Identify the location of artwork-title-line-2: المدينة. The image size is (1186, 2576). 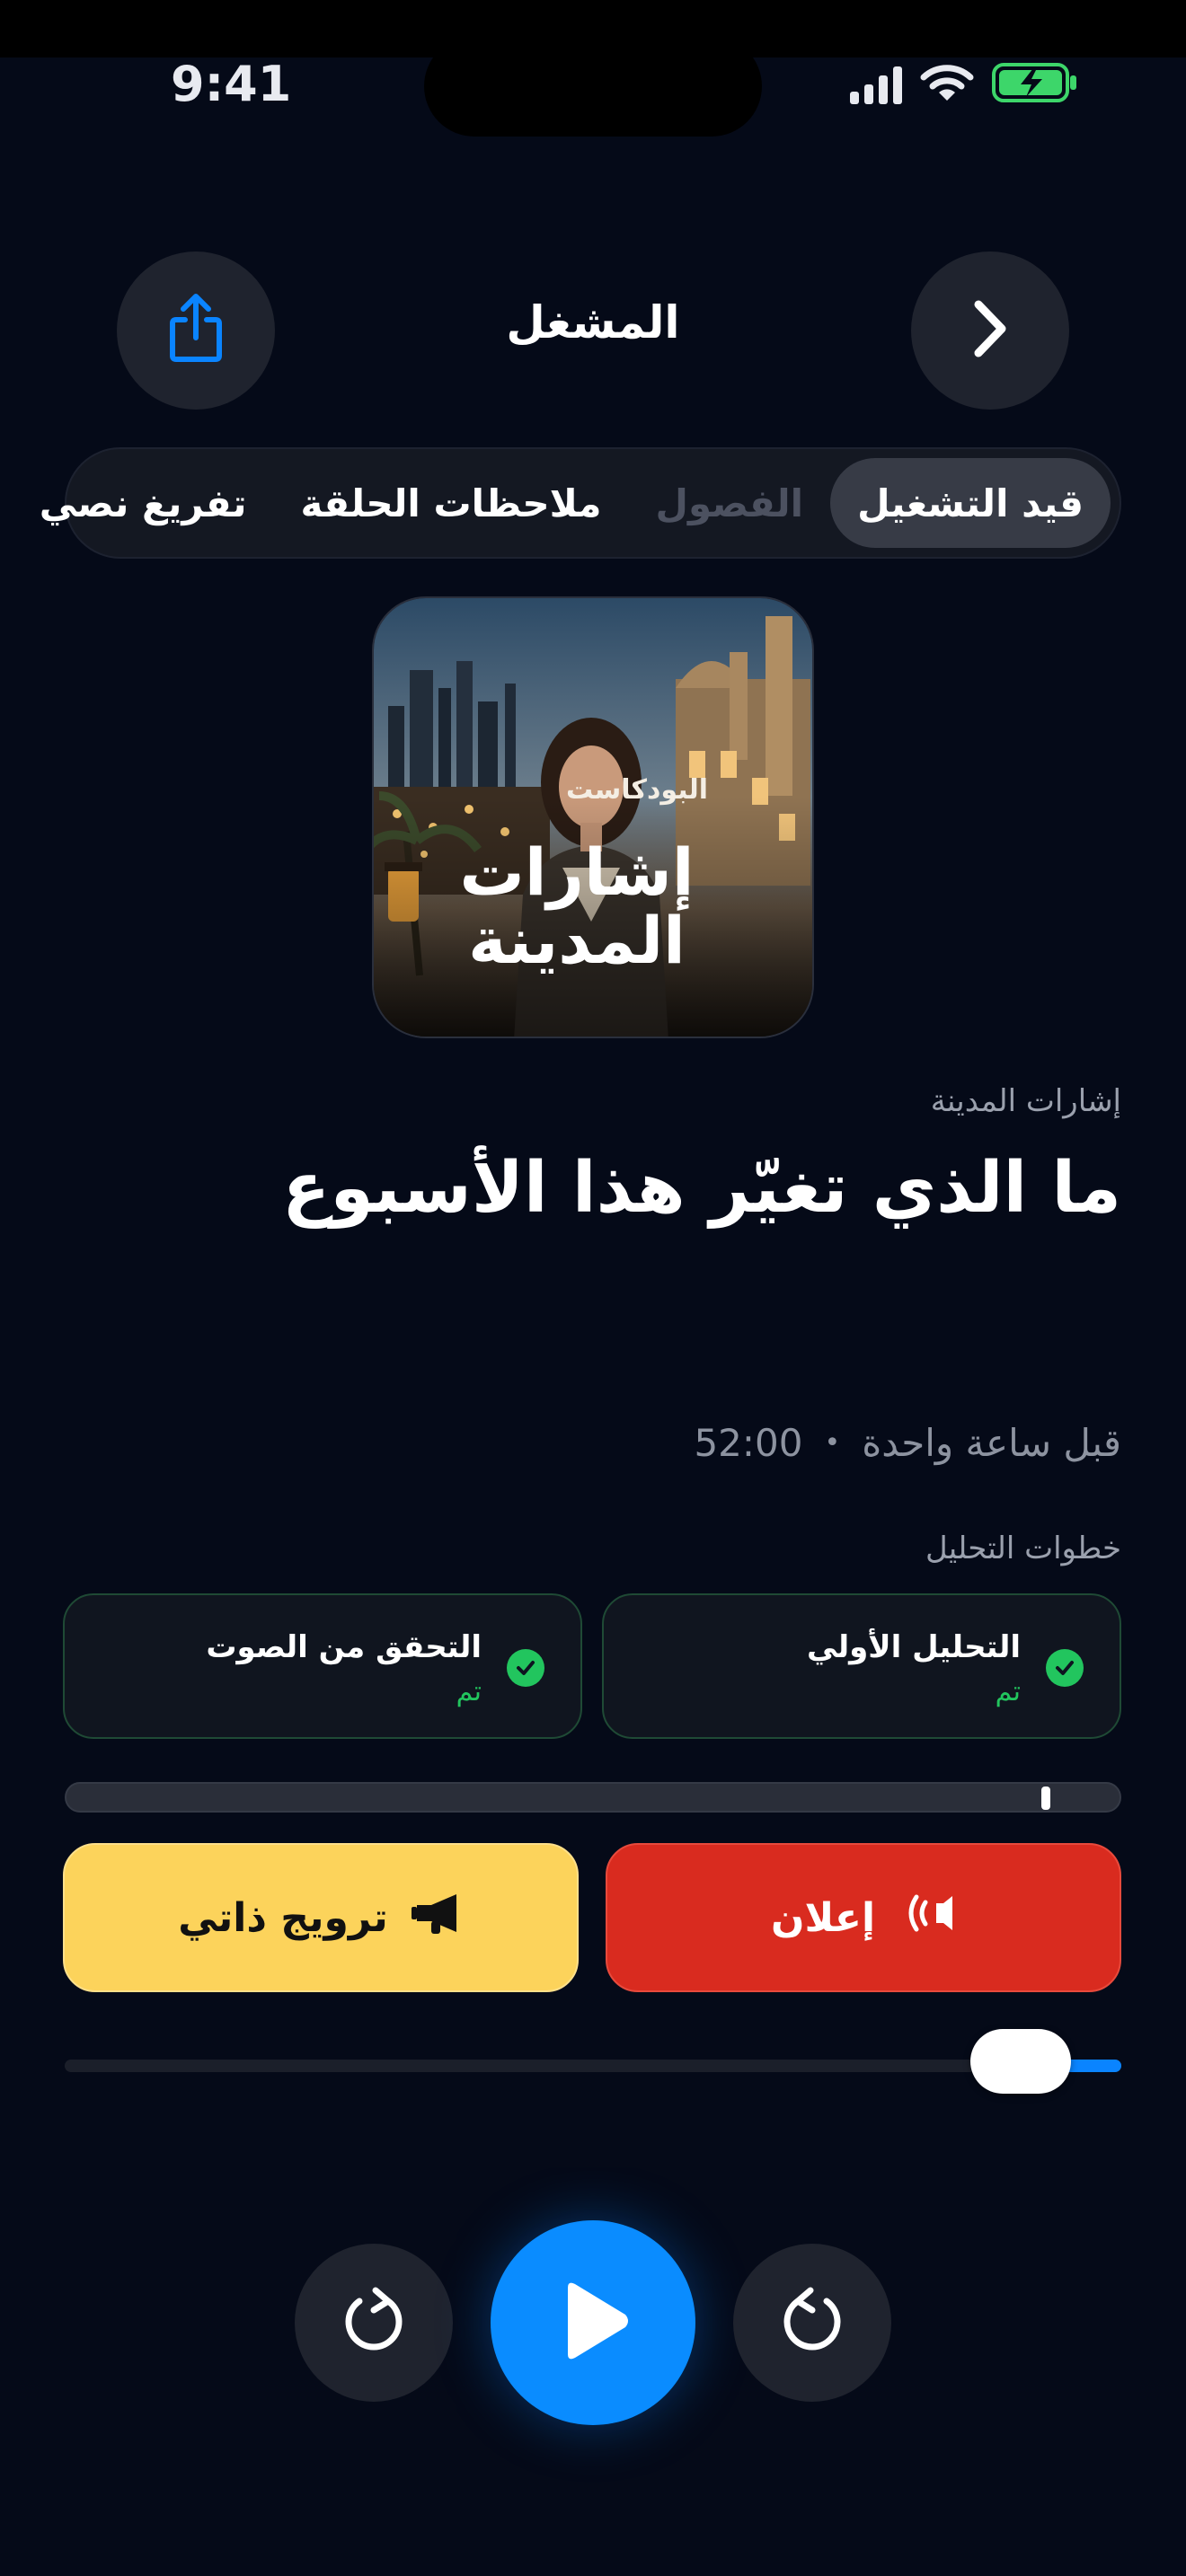
(577, 940).